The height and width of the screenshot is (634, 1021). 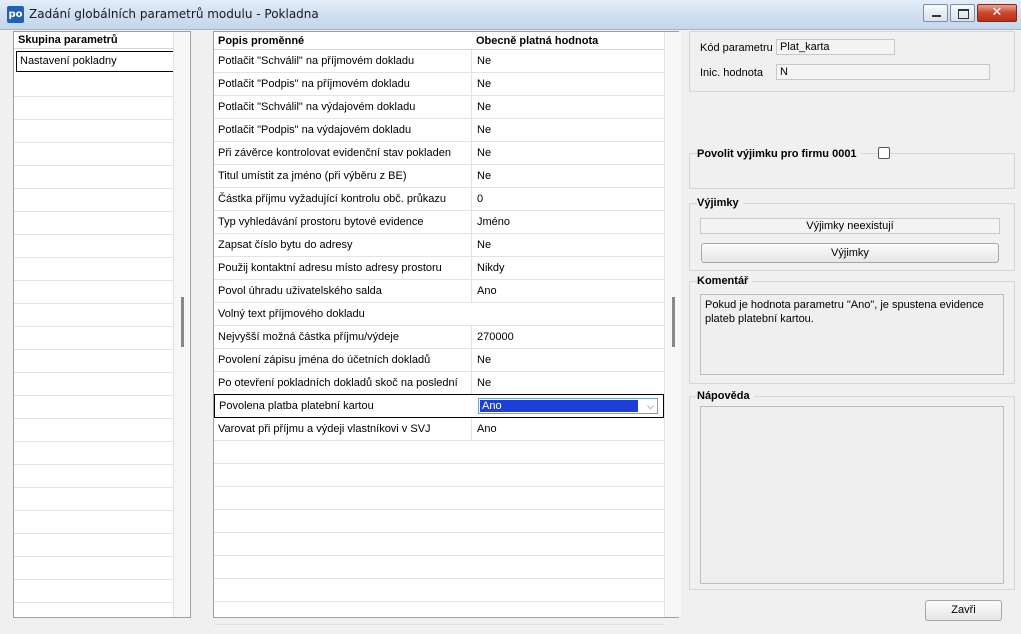 I want to click on group-list-empty-rows, so click(x=102, y=338).